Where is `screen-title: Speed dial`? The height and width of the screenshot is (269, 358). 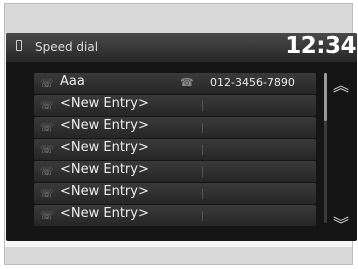 screen-title: Speed dial is located at coordinates (67, 47).